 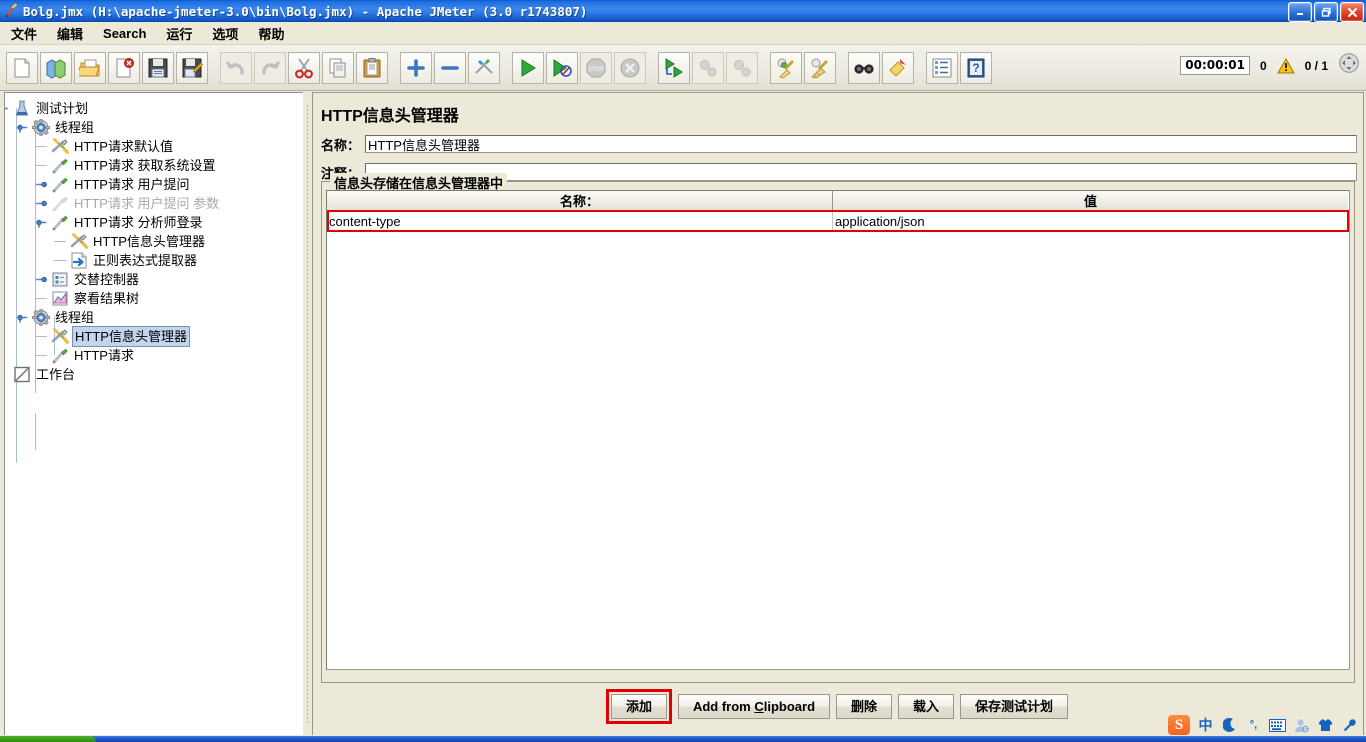 I want to click on tree-node-interleave-controller: 交替控制器, so click(x=154, y=279).